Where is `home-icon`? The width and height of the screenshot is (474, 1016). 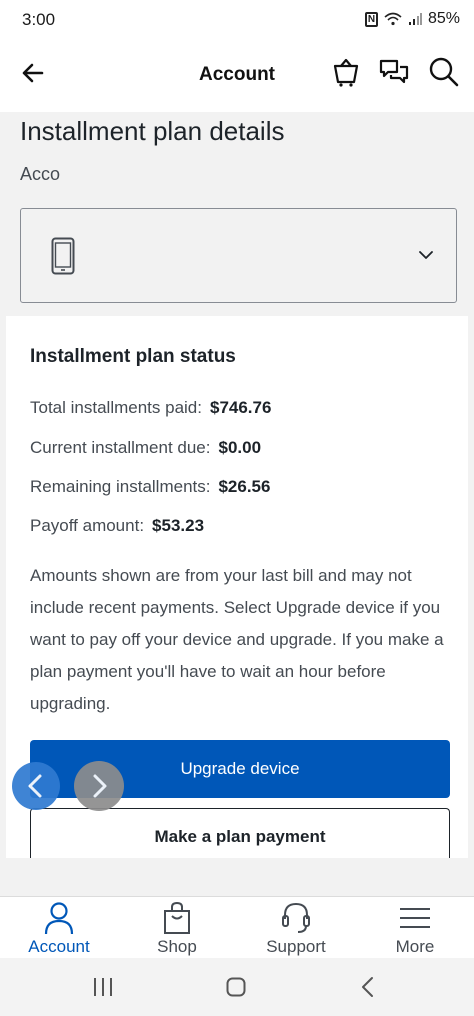 home-icon is located at coordinates (236, 987).